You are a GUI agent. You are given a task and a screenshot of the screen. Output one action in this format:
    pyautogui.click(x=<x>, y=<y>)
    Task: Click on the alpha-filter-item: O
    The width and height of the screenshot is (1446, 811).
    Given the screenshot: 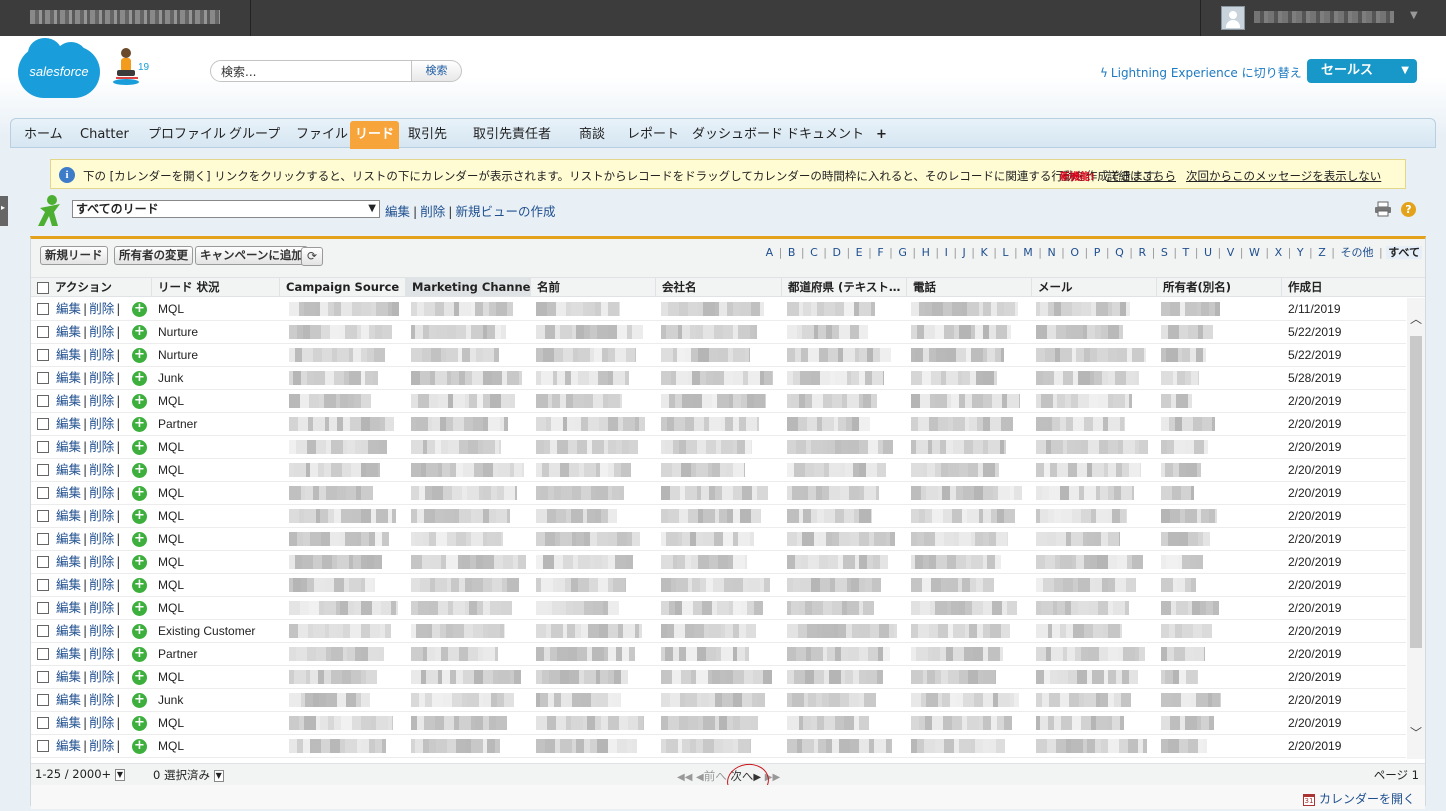 What is the action you would take?
    pyautogui.click(x=1074, y=252)
    